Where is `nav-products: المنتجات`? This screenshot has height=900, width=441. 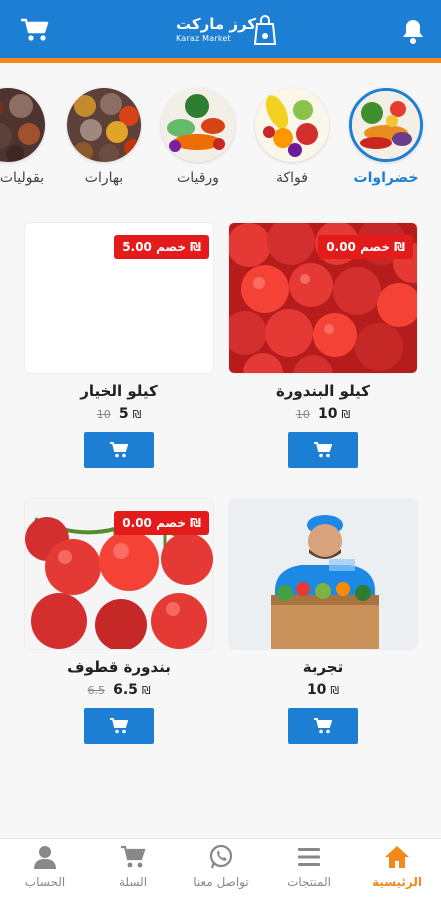
nav-products: المنتجات is located at coordinates (309, 867).